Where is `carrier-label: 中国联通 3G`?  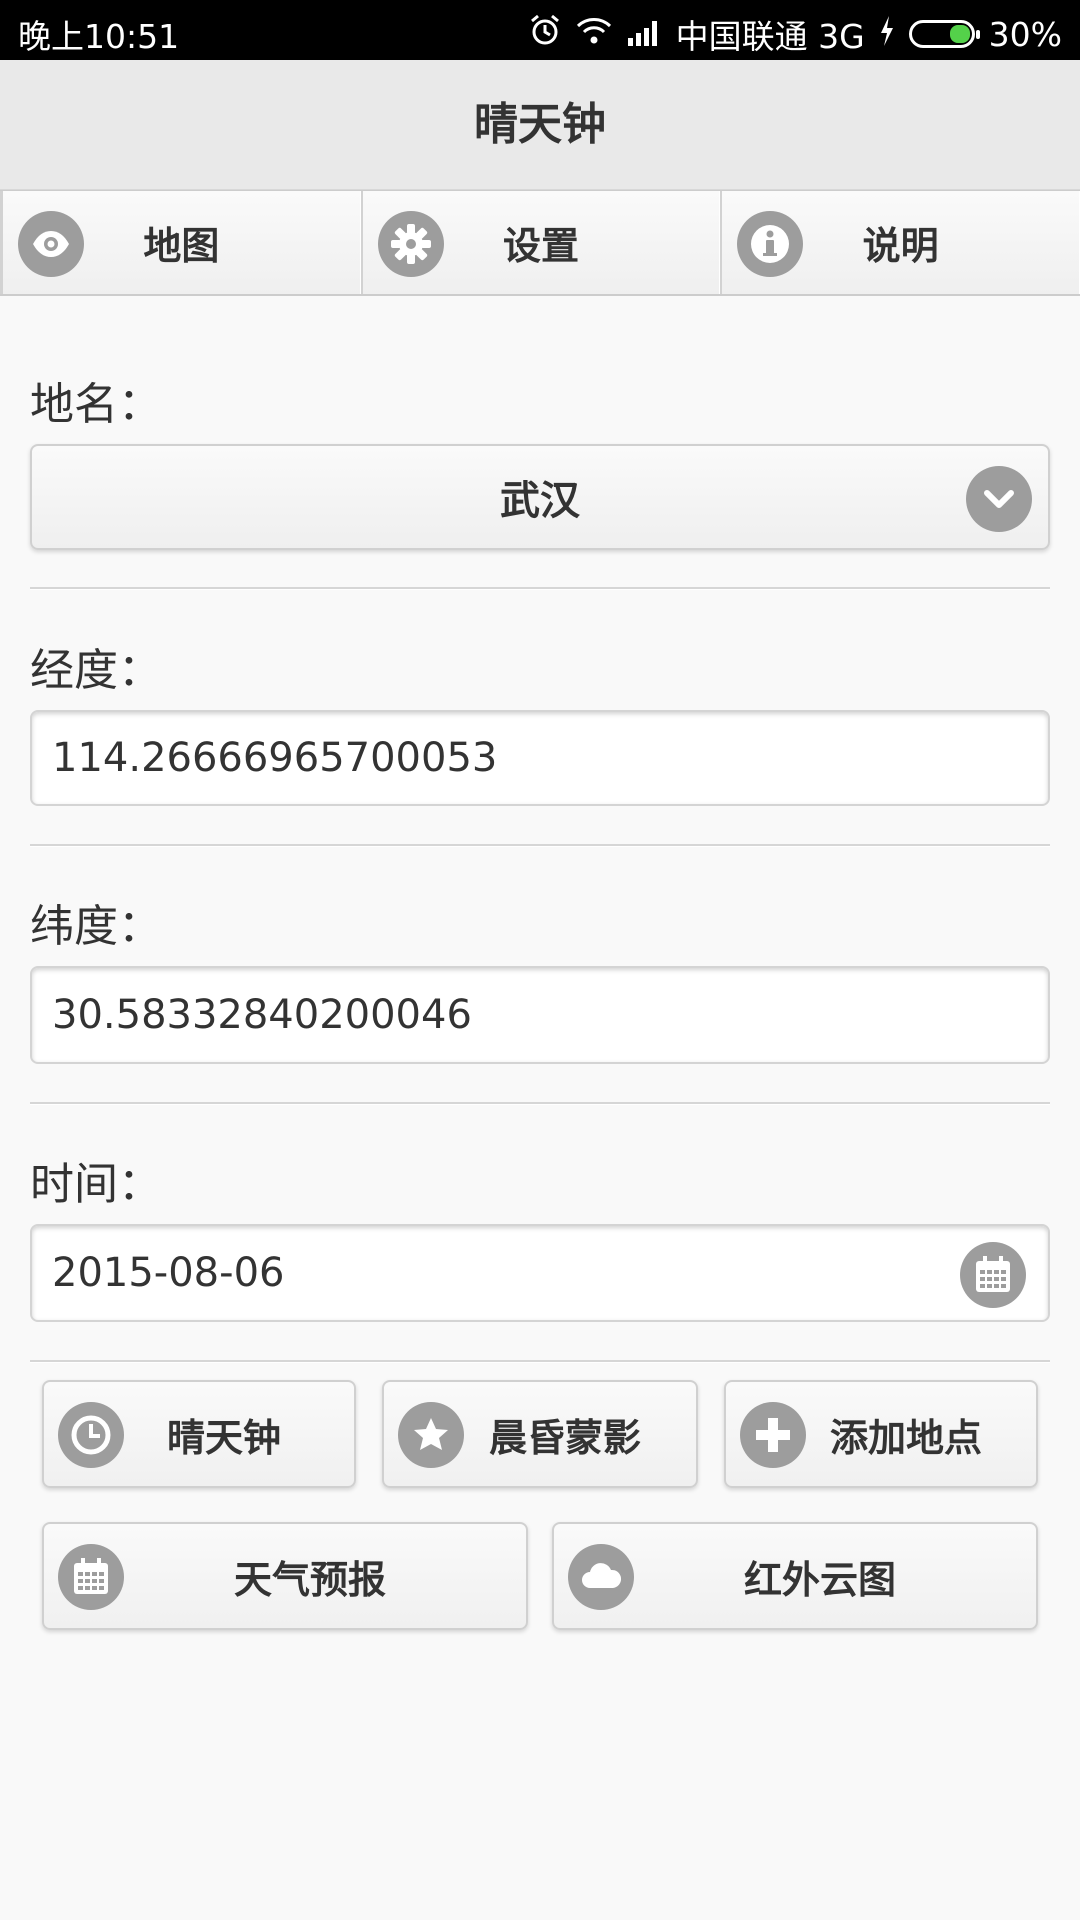 carrier-label: 中国联通 3G is located at coordinates (770, 36).